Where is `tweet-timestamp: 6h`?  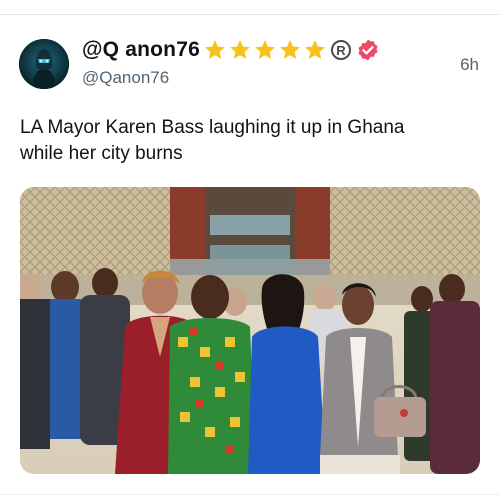 tweet-timestamp: 6h is located at coordinates (469, 65).